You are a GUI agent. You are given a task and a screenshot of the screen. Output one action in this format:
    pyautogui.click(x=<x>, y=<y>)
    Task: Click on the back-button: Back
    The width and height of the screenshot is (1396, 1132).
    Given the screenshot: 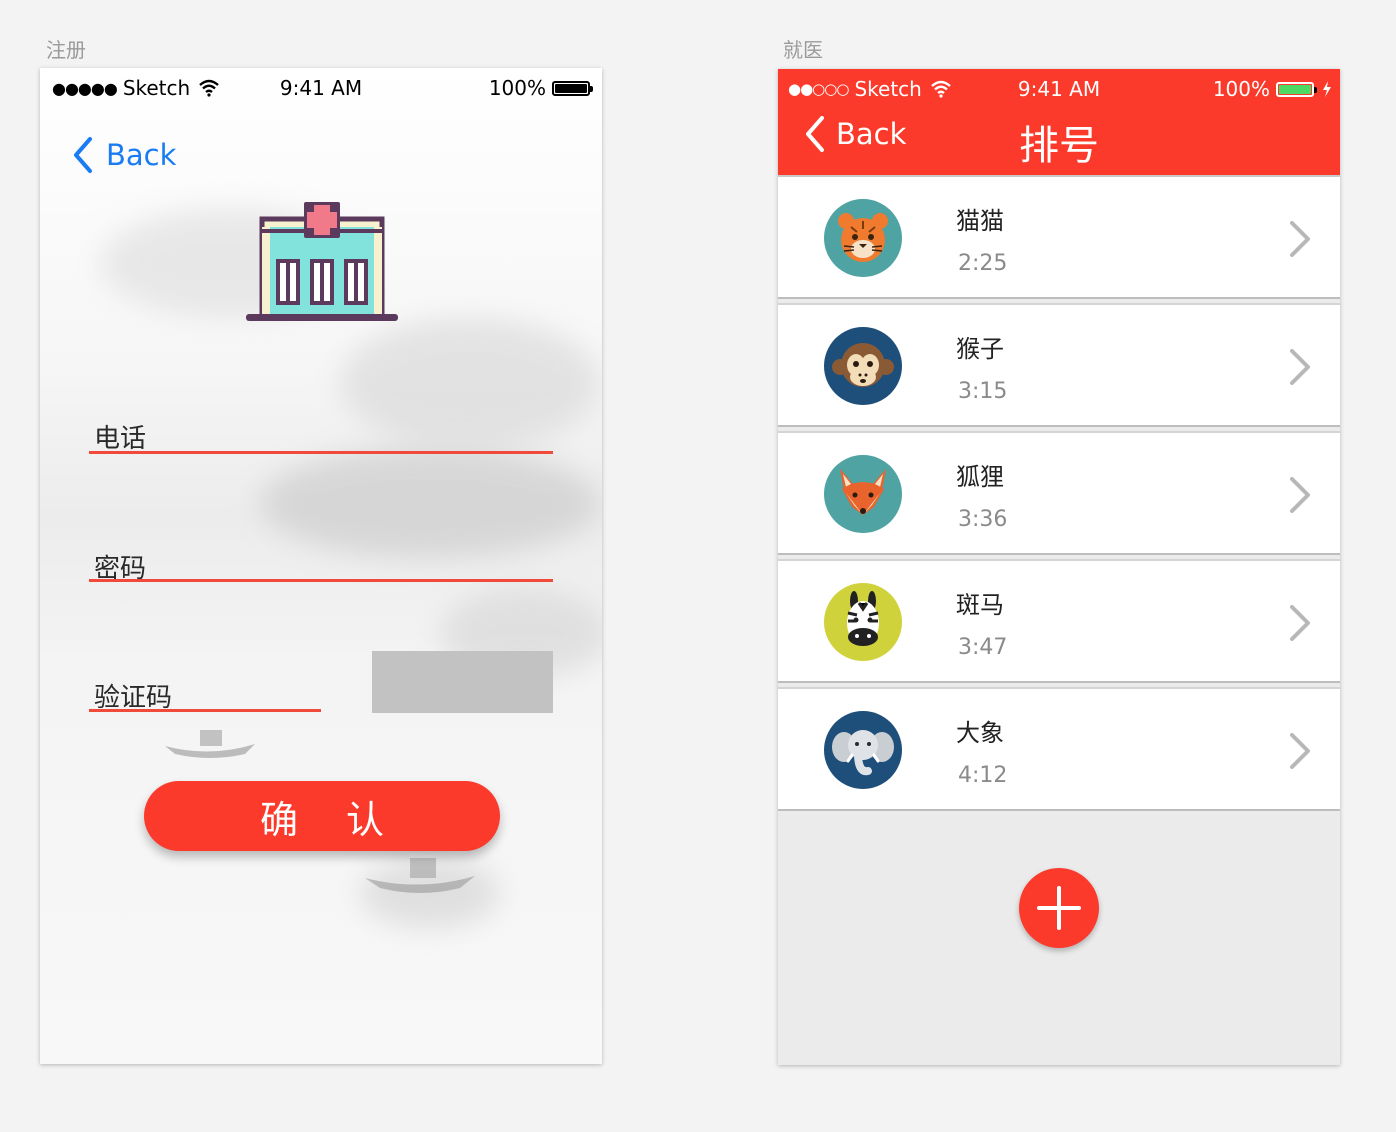 What is the action you would take?
    pyautogui.click(x=124, y=155)
    